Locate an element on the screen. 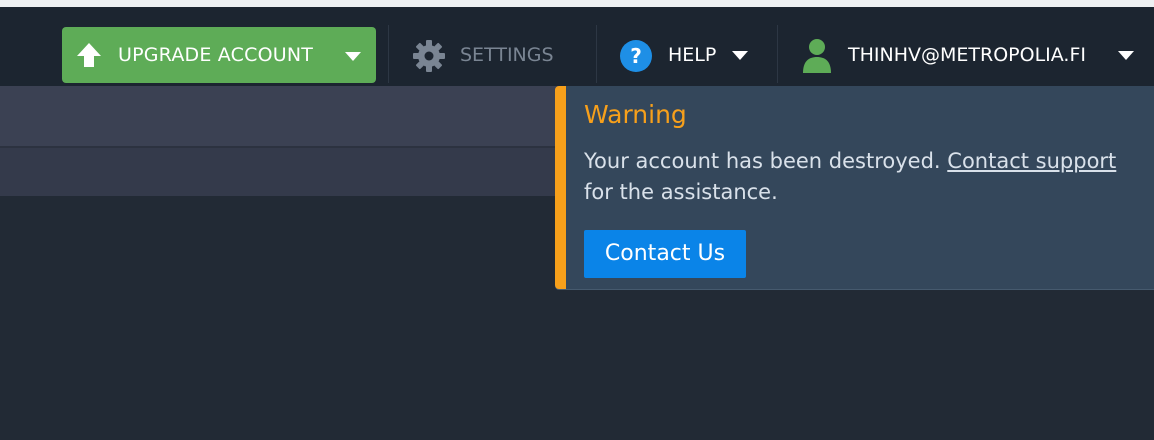 Image resolution: width=1154 pixels, height=440 pixels. arrow-up-icon is located at coordinates (89, 55).